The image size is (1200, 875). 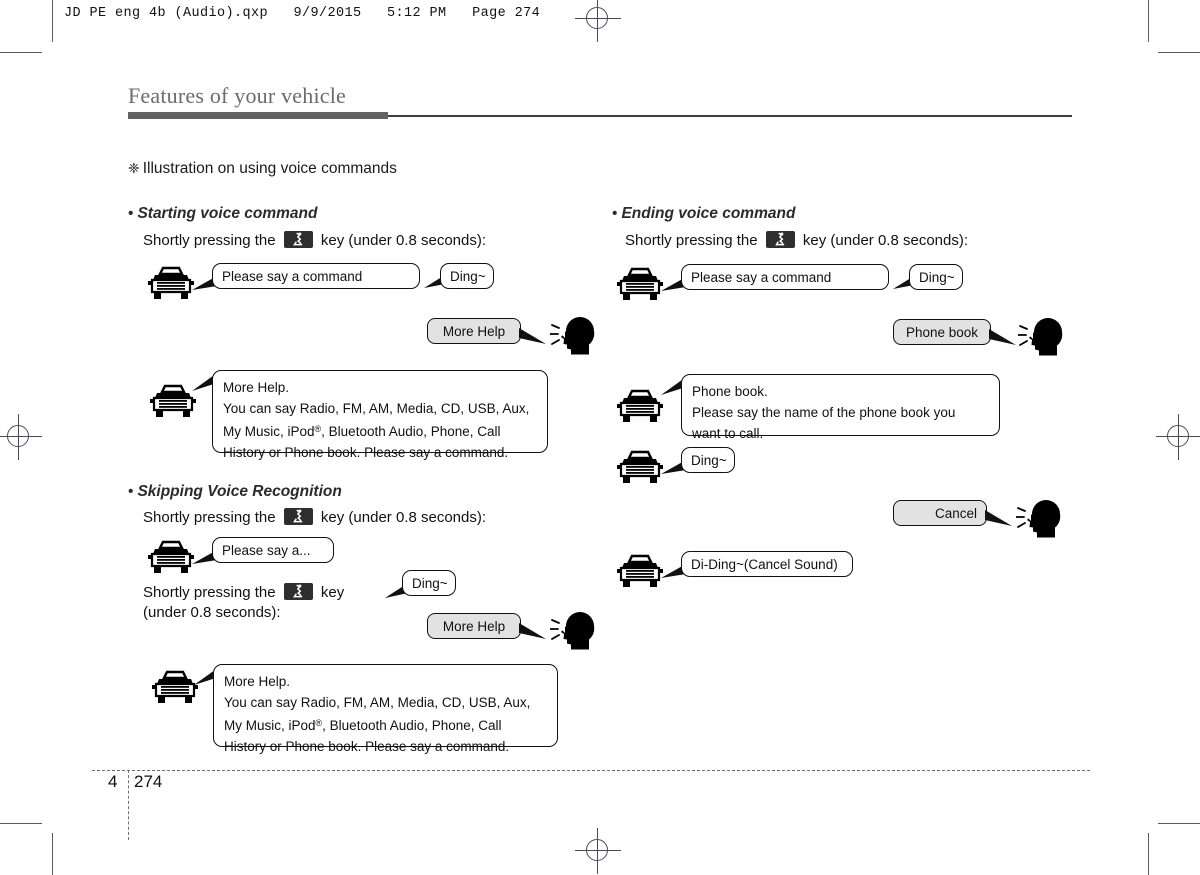 I want to click on heading-label: Skipping Voice Recognition, so click(x=239, y=491).